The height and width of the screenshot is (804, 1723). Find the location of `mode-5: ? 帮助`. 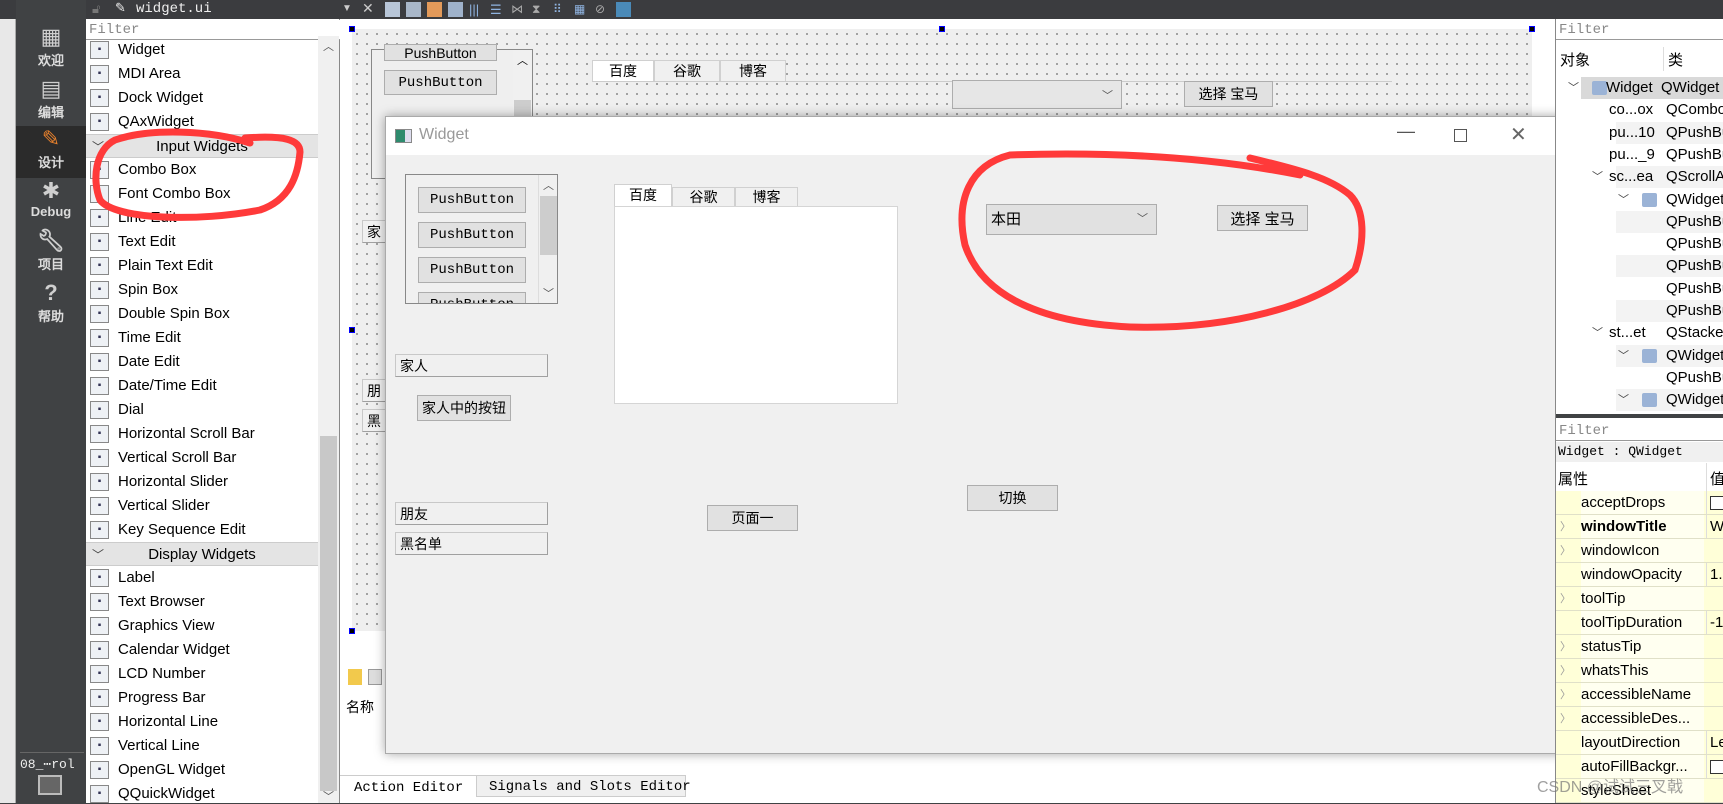

mode-5: ? 帮助 is located at coordinates (51, 306).